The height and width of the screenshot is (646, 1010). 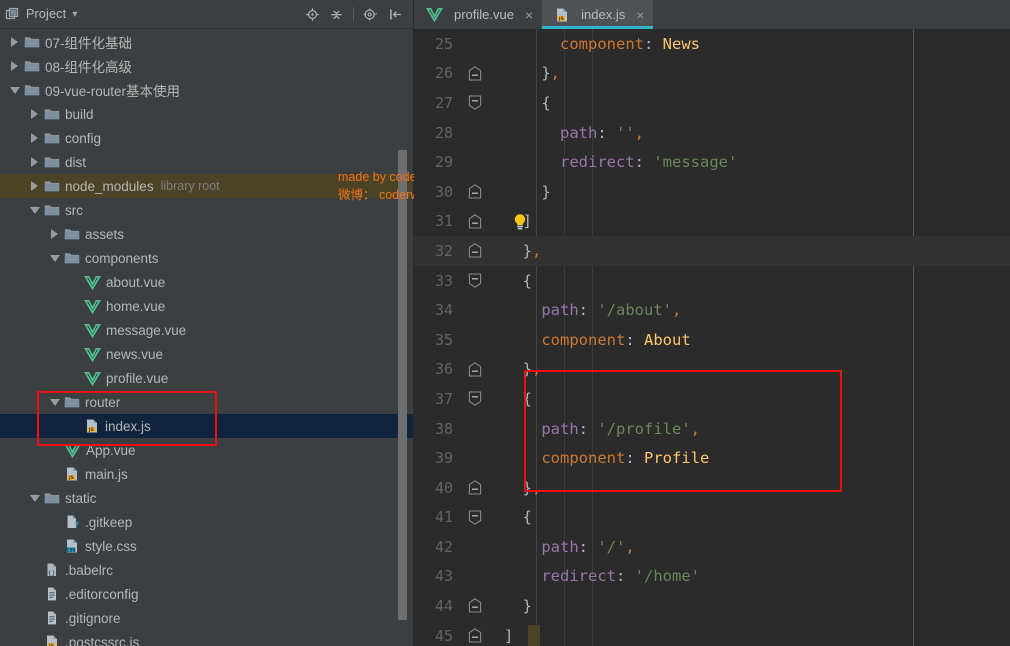 What do you see at coordinates (206, 282) in the screenshot?
I see `tree-row-about.vue: about.vue` at bounding box center [206, 282].